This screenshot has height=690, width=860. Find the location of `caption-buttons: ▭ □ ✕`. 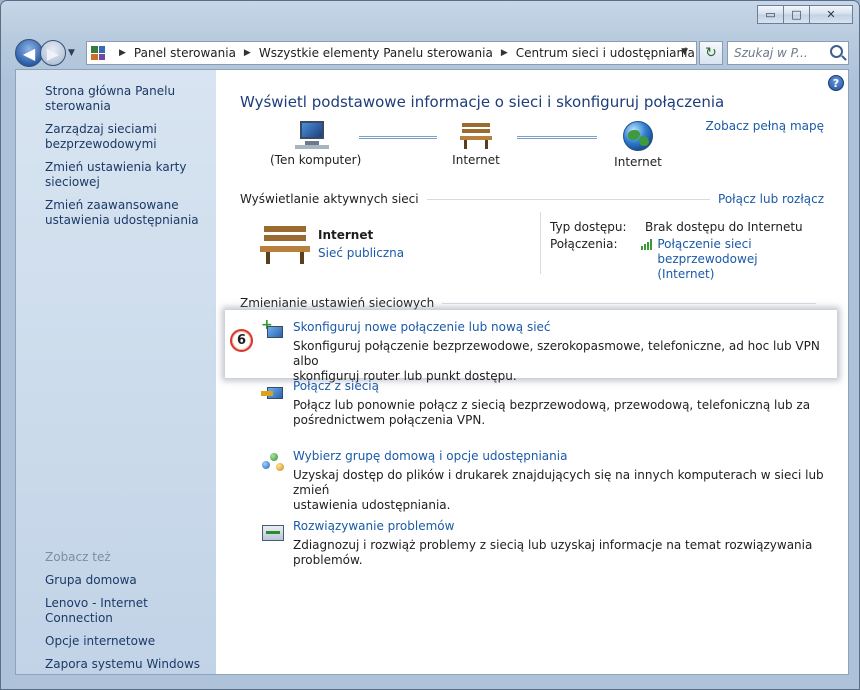

caption-buttons: ▭ □ ✕ is located at coordinates (805, 14).